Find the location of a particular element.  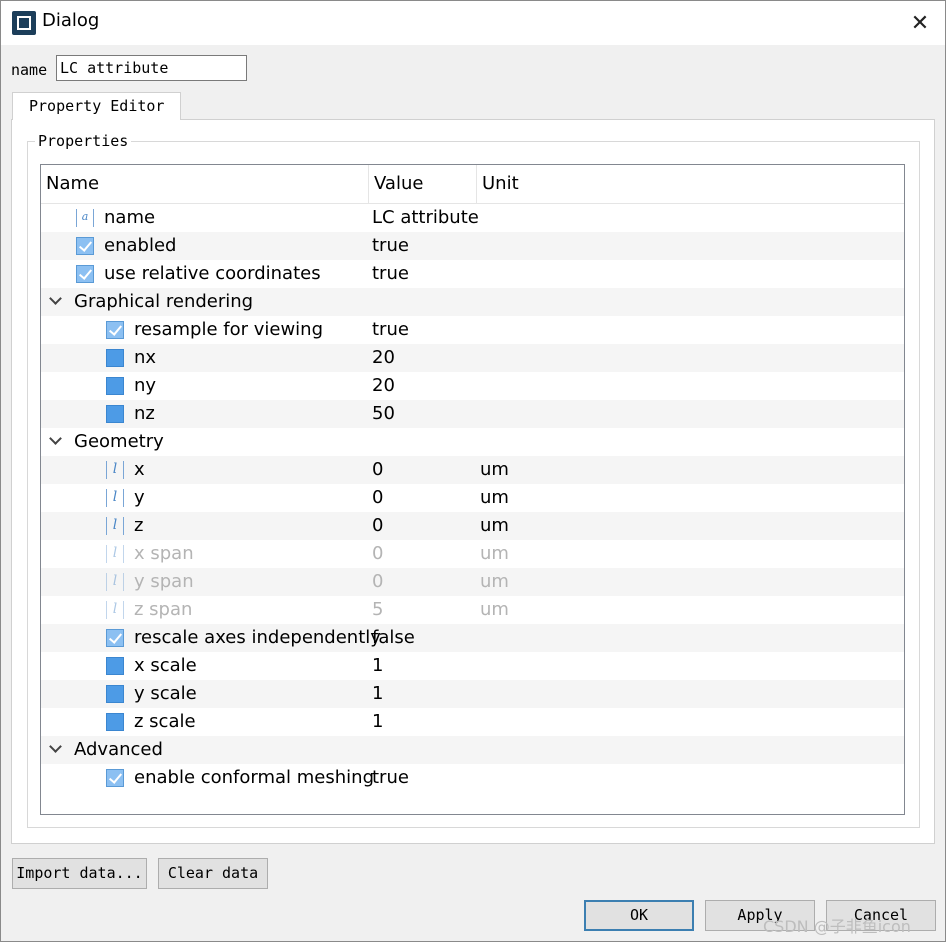

tree-row: a name LC attribute is located at coordinates (472, 218).